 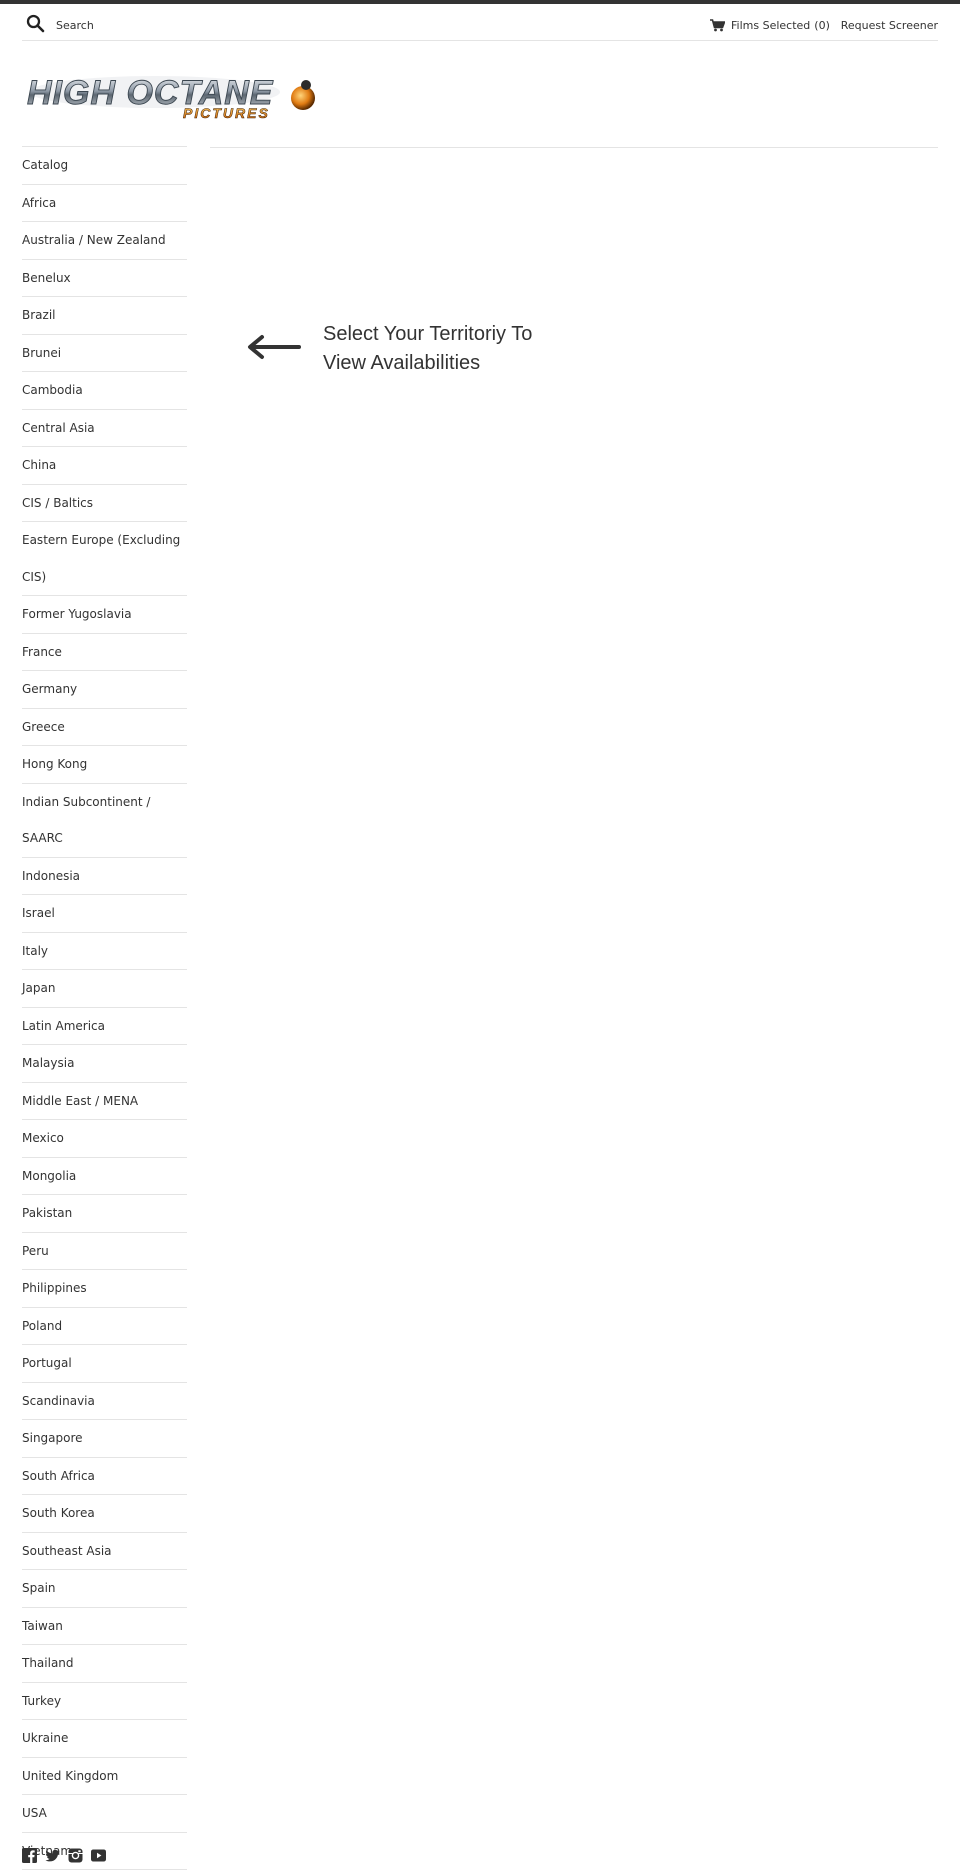 I want to click on prompt-line-2: View Availabilities, so click(x=402, y=363).